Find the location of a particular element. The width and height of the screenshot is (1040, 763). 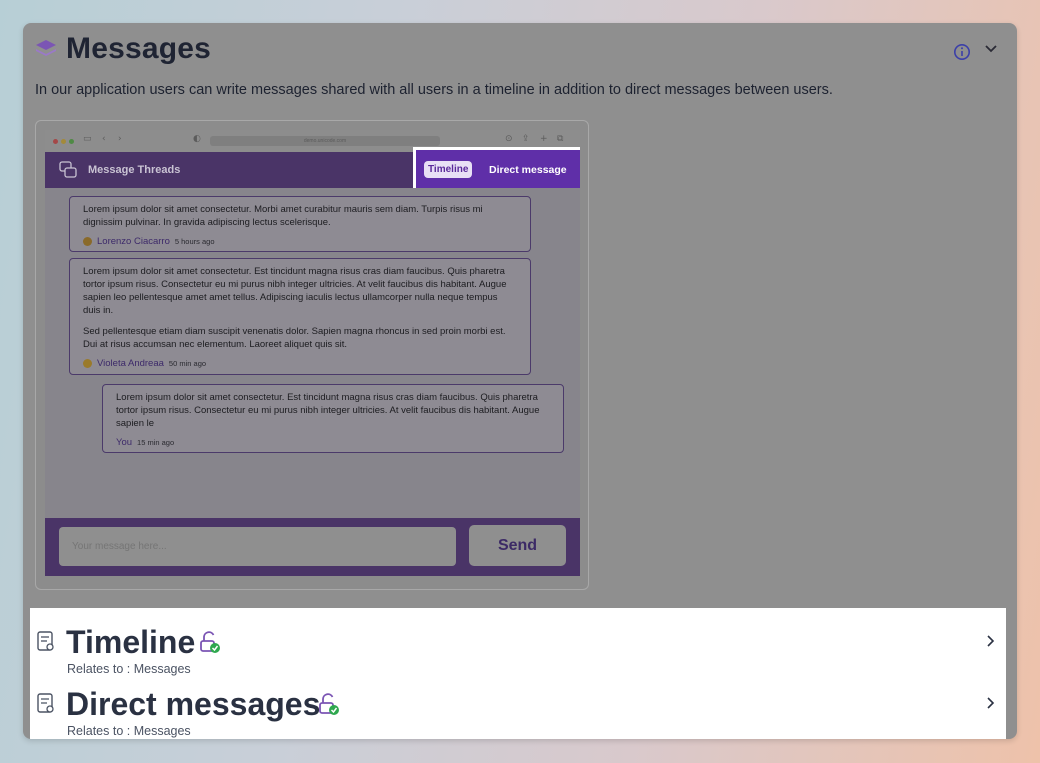

download-icon: ⊙ is located at coordinates (509, 139).